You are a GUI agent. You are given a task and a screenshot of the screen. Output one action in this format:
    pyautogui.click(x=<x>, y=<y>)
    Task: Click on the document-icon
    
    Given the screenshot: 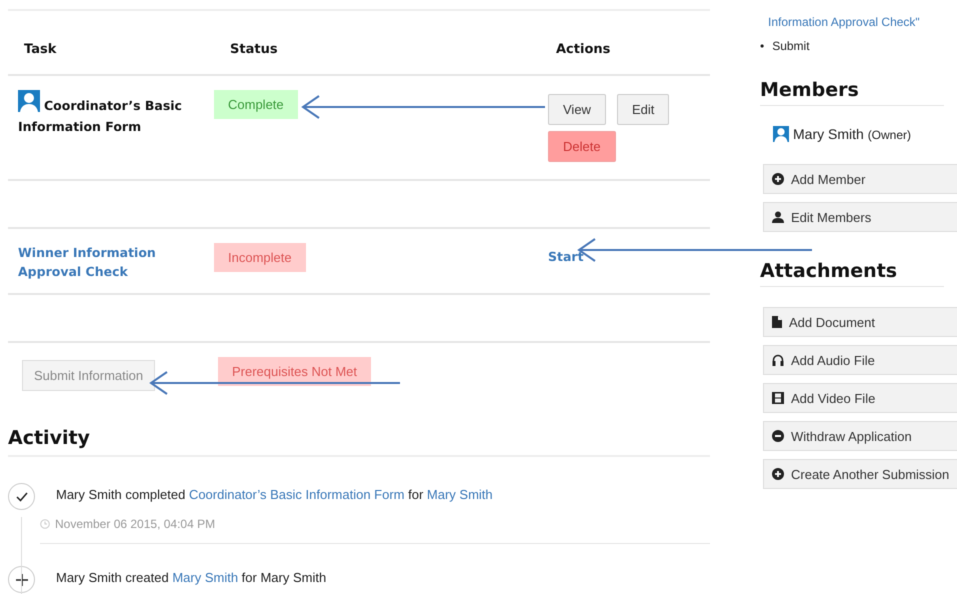 What is the action you would take?
    pyautogui.click(x=777, y=322)
    